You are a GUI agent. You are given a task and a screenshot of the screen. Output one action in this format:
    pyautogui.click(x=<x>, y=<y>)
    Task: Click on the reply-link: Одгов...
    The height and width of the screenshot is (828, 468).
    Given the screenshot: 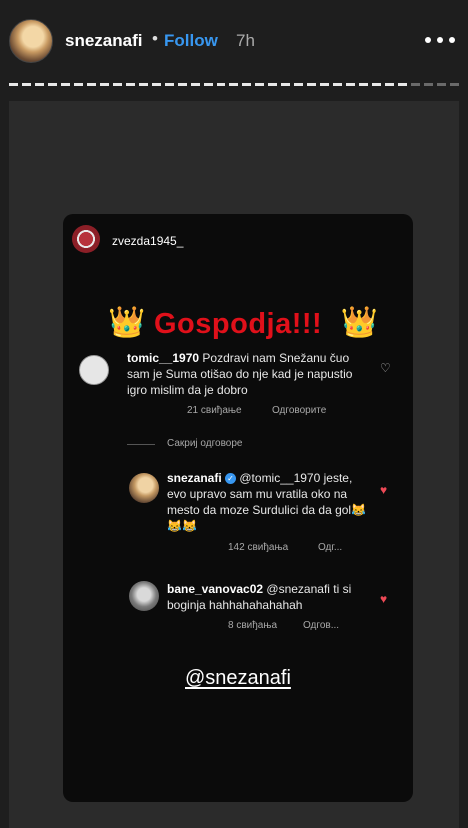 What is the action you would take?
    pyautogui.click(x=321, y=625)
    